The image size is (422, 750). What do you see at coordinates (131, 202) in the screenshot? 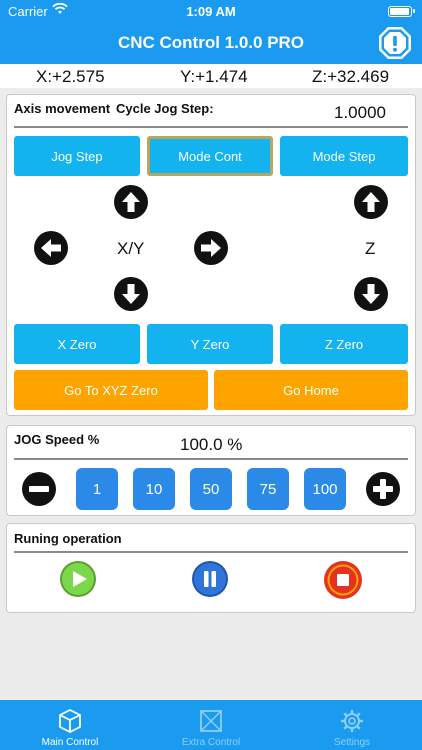
I see `y-up-arrow-icon` at bounding box center [131, 202].